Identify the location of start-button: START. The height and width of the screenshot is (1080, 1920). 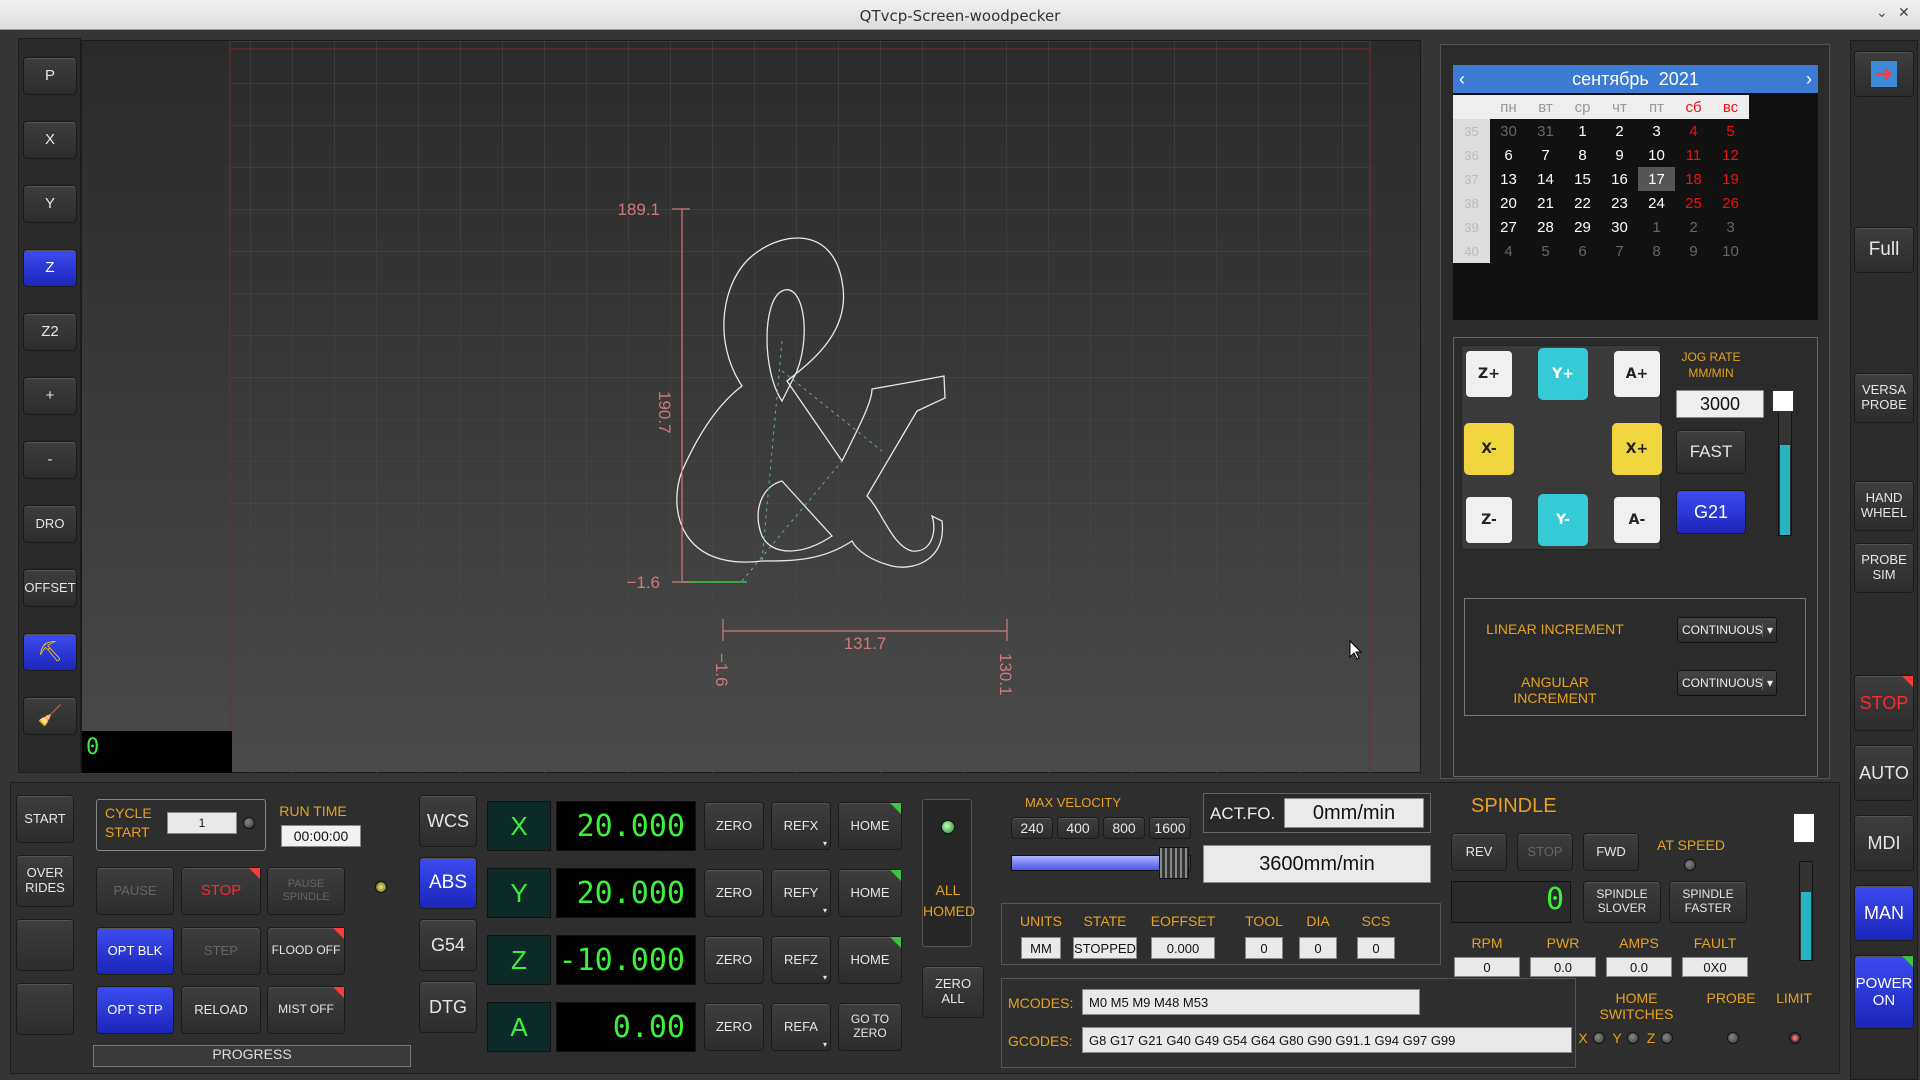
(45, 819).